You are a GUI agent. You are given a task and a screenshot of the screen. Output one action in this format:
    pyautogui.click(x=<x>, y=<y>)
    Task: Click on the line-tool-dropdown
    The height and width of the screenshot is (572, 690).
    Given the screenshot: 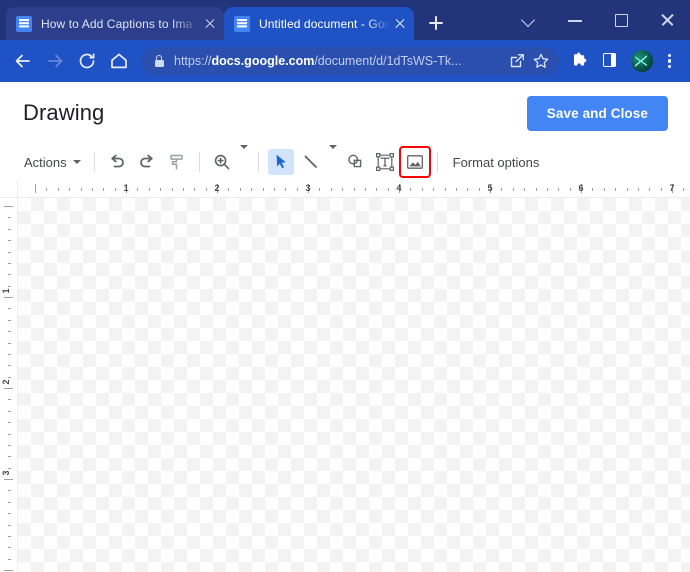 What is the action you would take?
    pyautogui.click(x=333, y=160)
    